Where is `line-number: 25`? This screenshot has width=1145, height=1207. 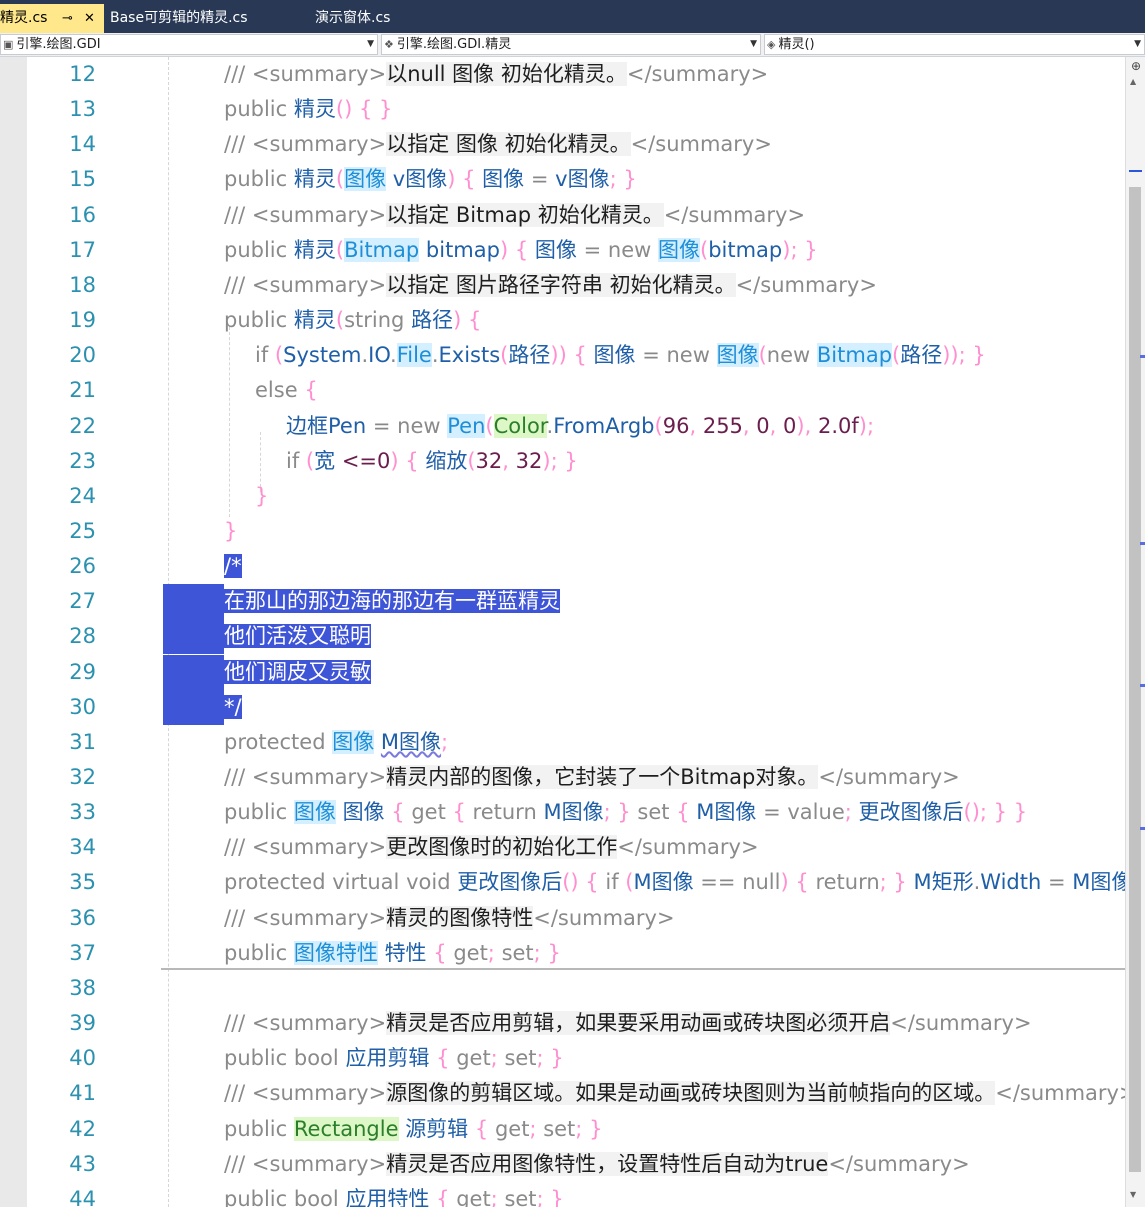
line-number: 25 is located at coordinates (82, 530).